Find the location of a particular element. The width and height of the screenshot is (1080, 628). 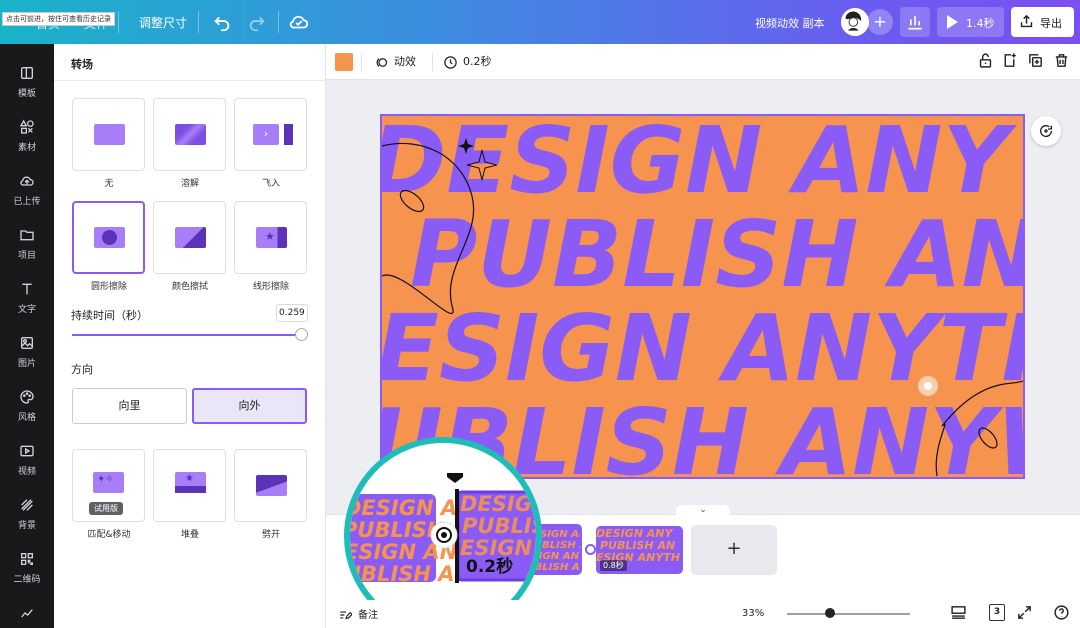

zoom-level: 33% is located at coordinates (753, 613).